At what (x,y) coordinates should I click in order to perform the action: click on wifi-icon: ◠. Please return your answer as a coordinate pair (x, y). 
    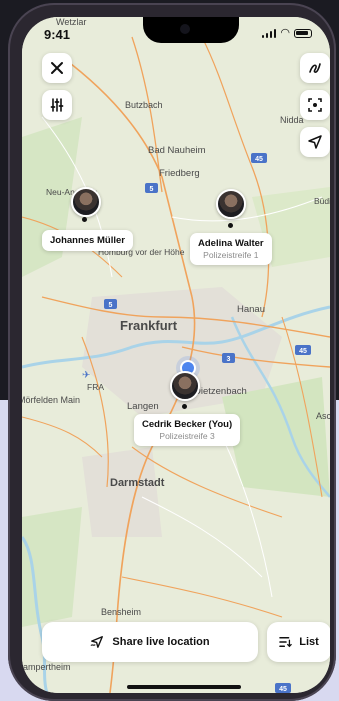
    Looking at the image, I should click on (285, 33).